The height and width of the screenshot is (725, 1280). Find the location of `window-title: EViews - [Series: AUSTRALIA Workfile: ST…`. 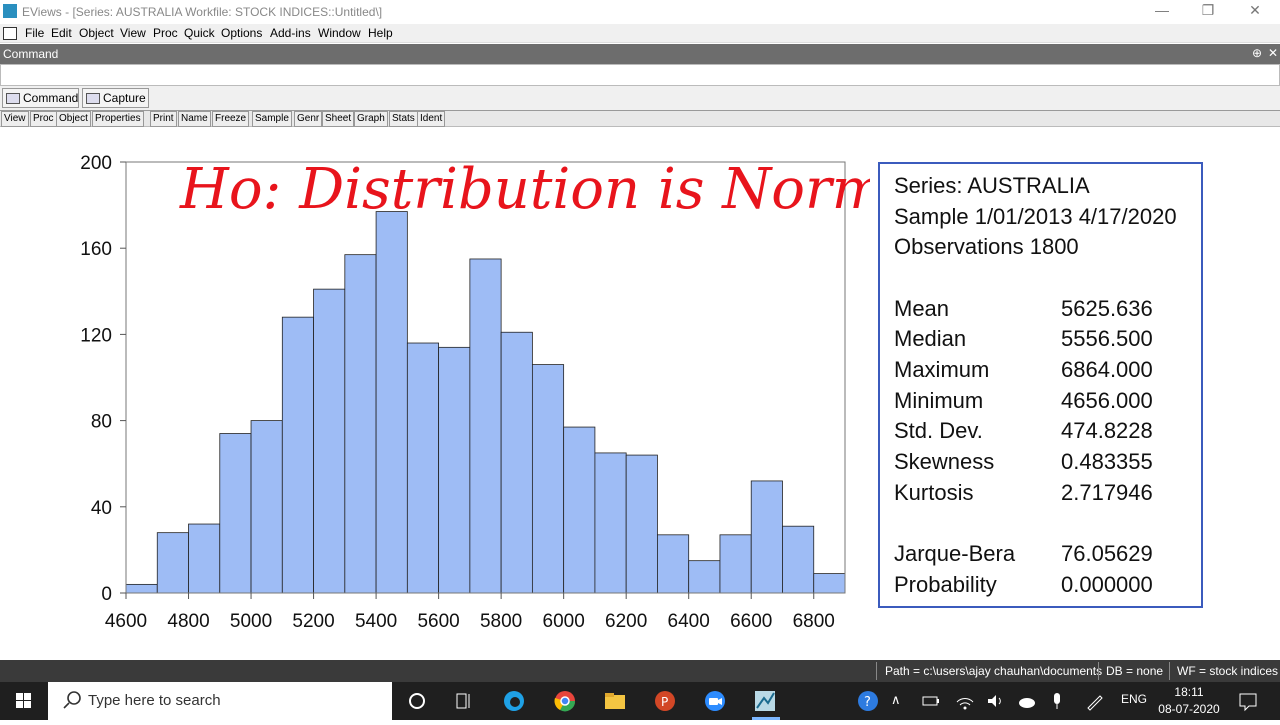

window-title: EViews - [Series: AUSTRALIA Workfile: ST… is located at coordinates (202, 12).